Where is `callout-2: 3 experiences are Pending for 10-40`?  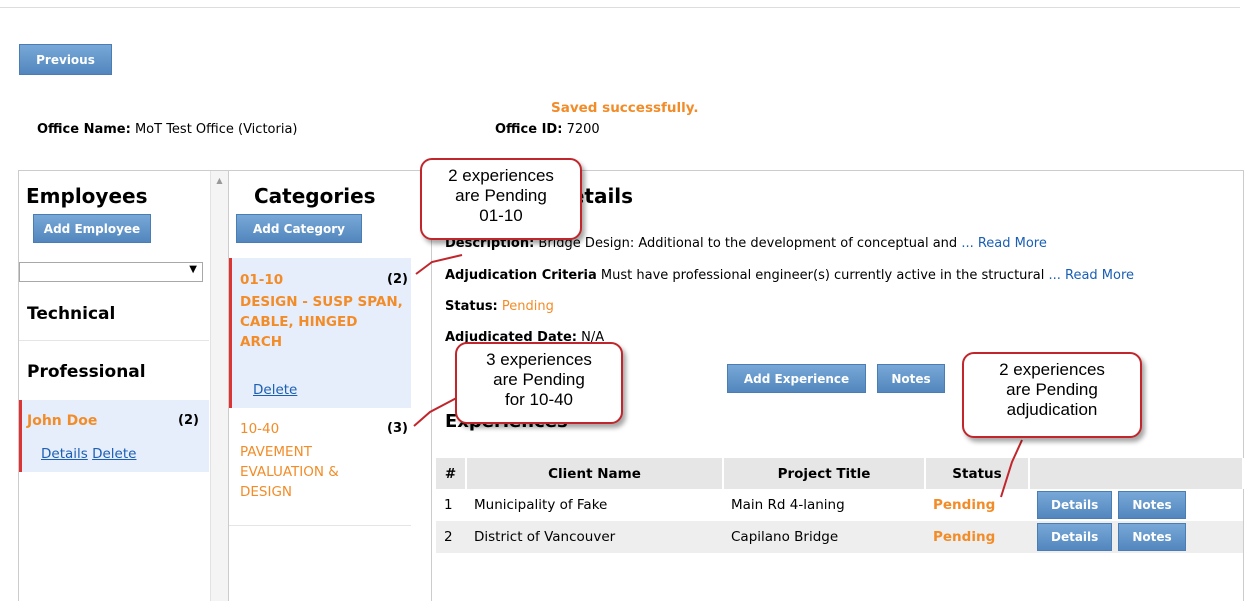 callout-2: 3 experiences are Pending for 10-40 is located at coordinates (539, 383).